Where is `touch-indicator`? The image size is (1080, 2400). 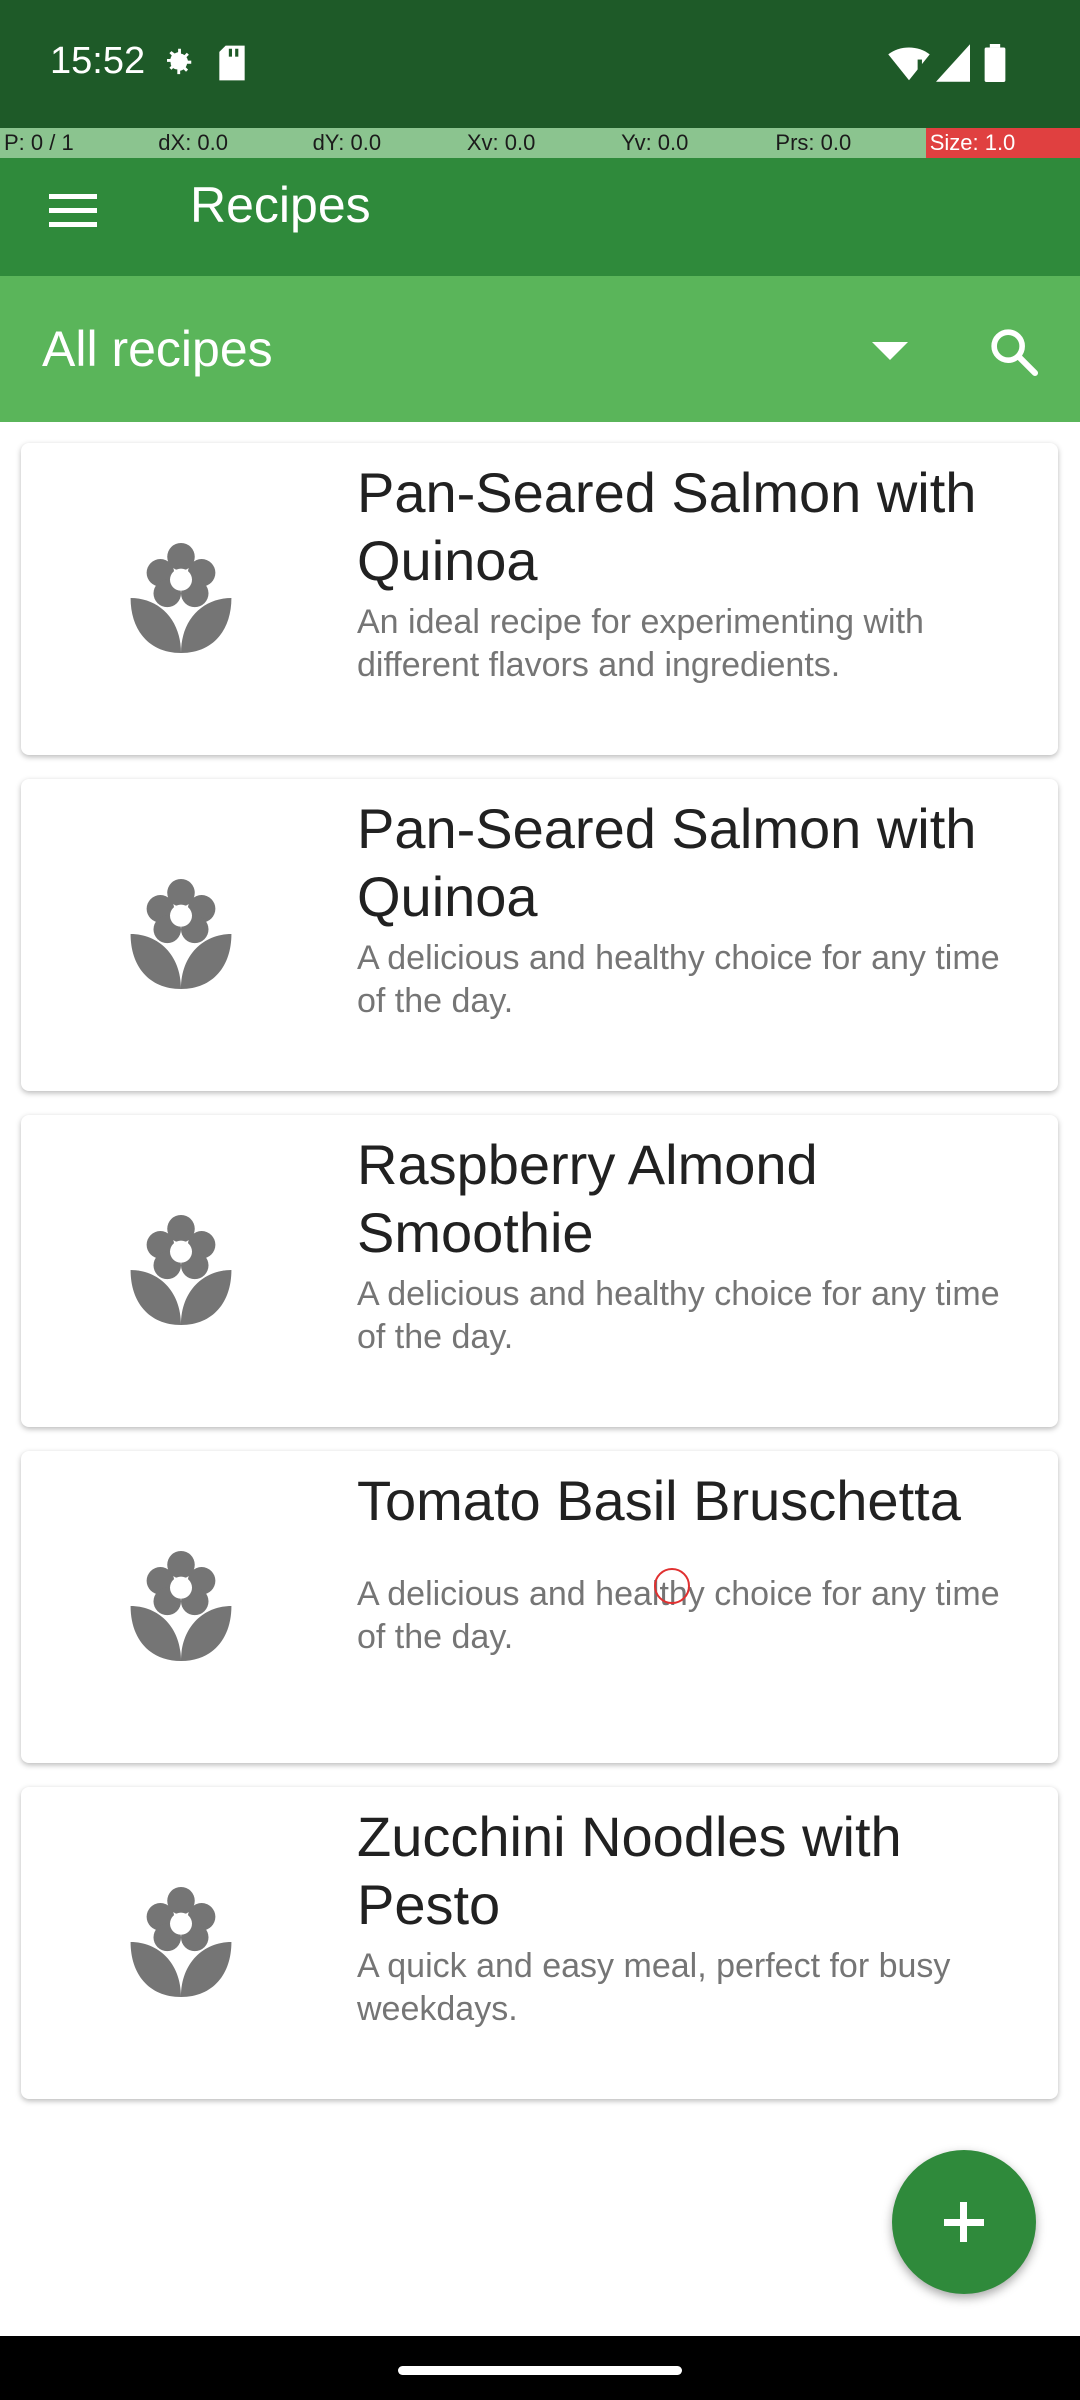
touch-indicator is located at coordinates (672, 1586).